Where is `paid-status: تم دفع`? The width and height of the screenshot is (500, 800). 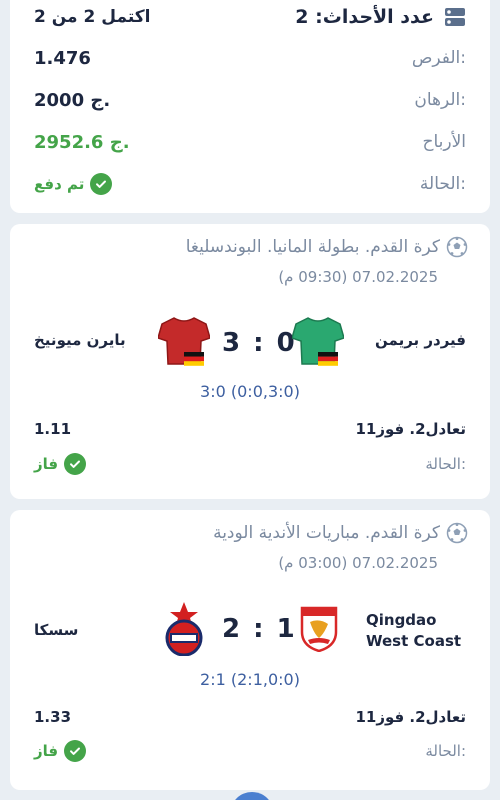
paid-status: تم دفع is located at coordinates (73, 184).